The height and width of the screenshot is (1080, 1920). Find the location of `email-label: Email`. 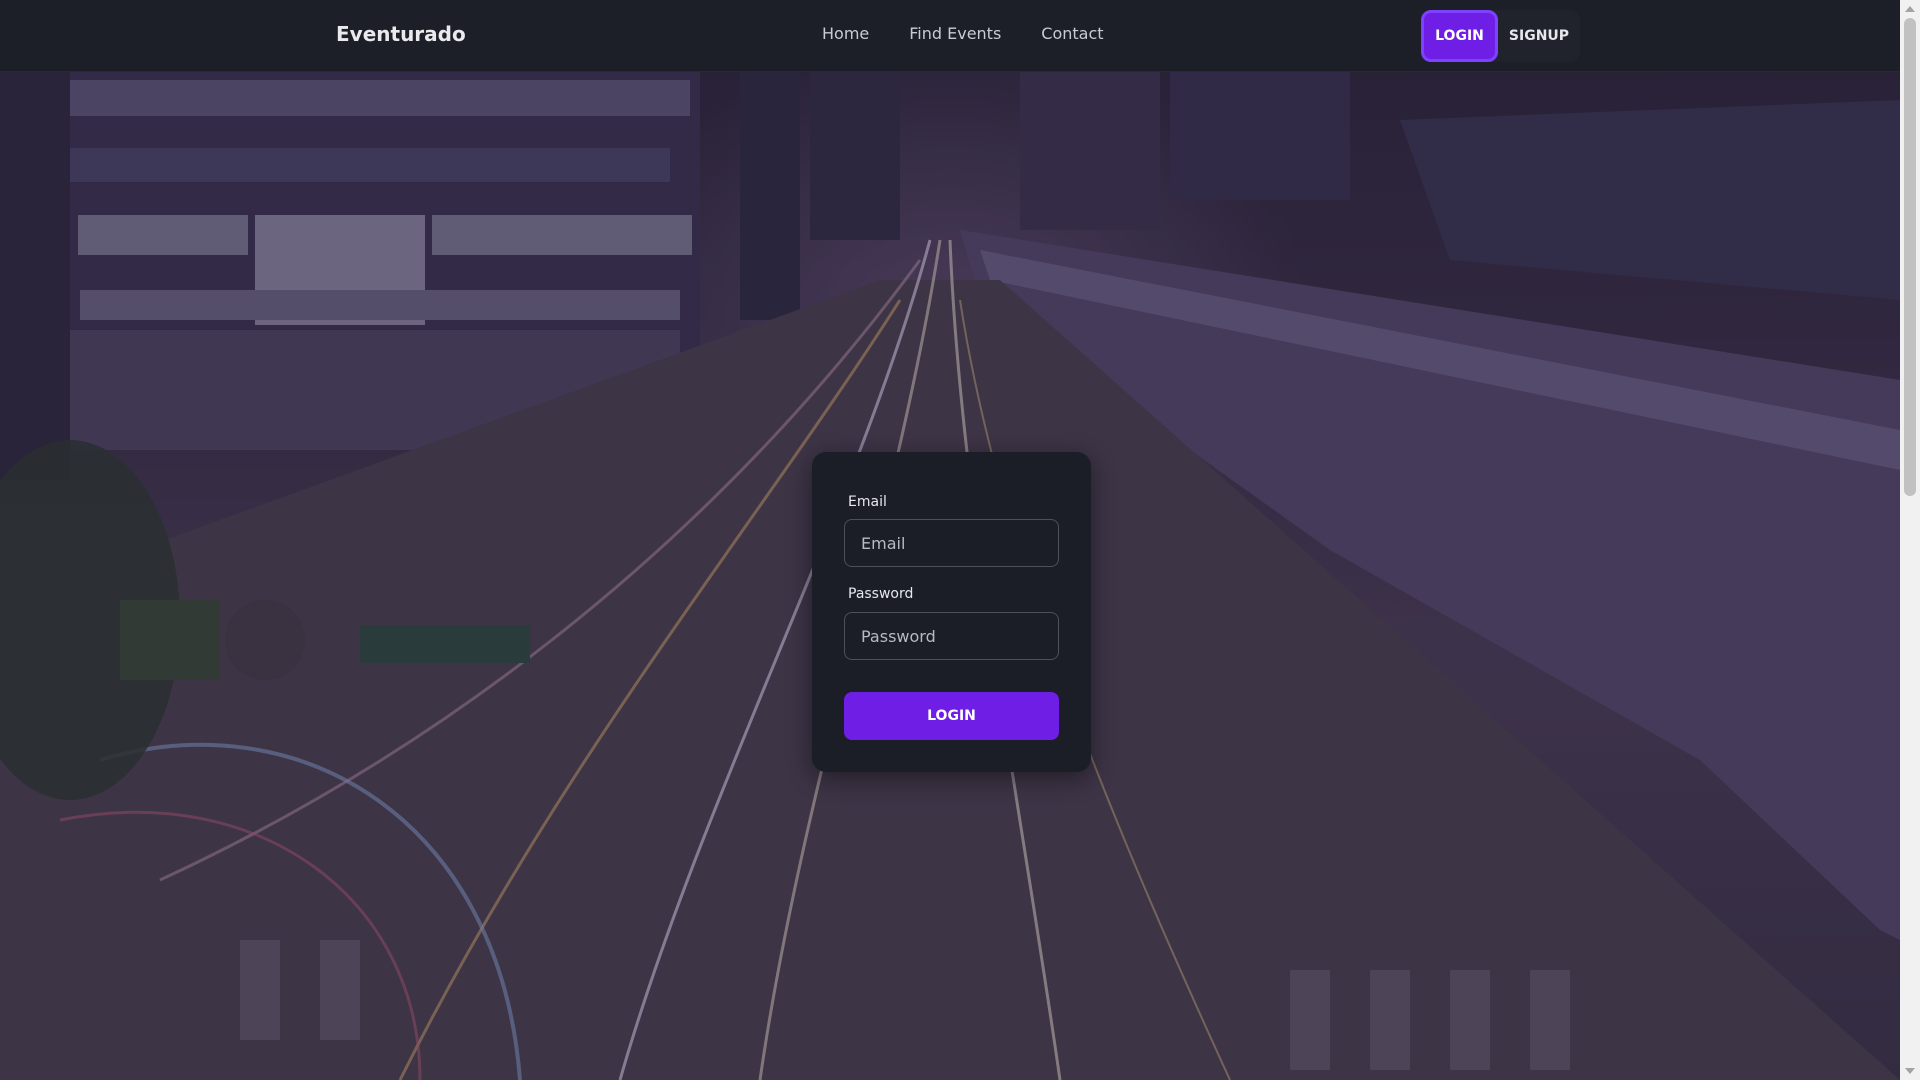

email-label: Email is located at coordinates (867, 502).